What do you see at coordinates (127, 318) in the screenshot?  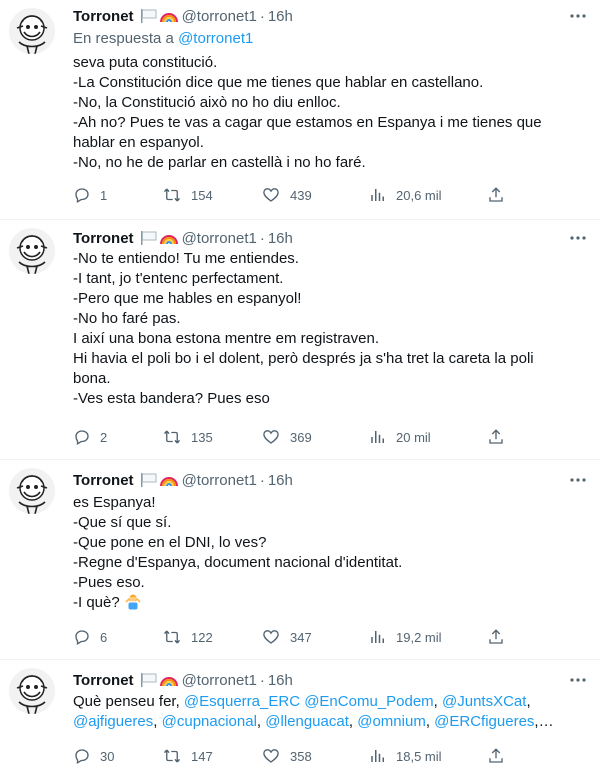 I see `text-line: -No ho faré pas.` at bounding box center [127, 318].